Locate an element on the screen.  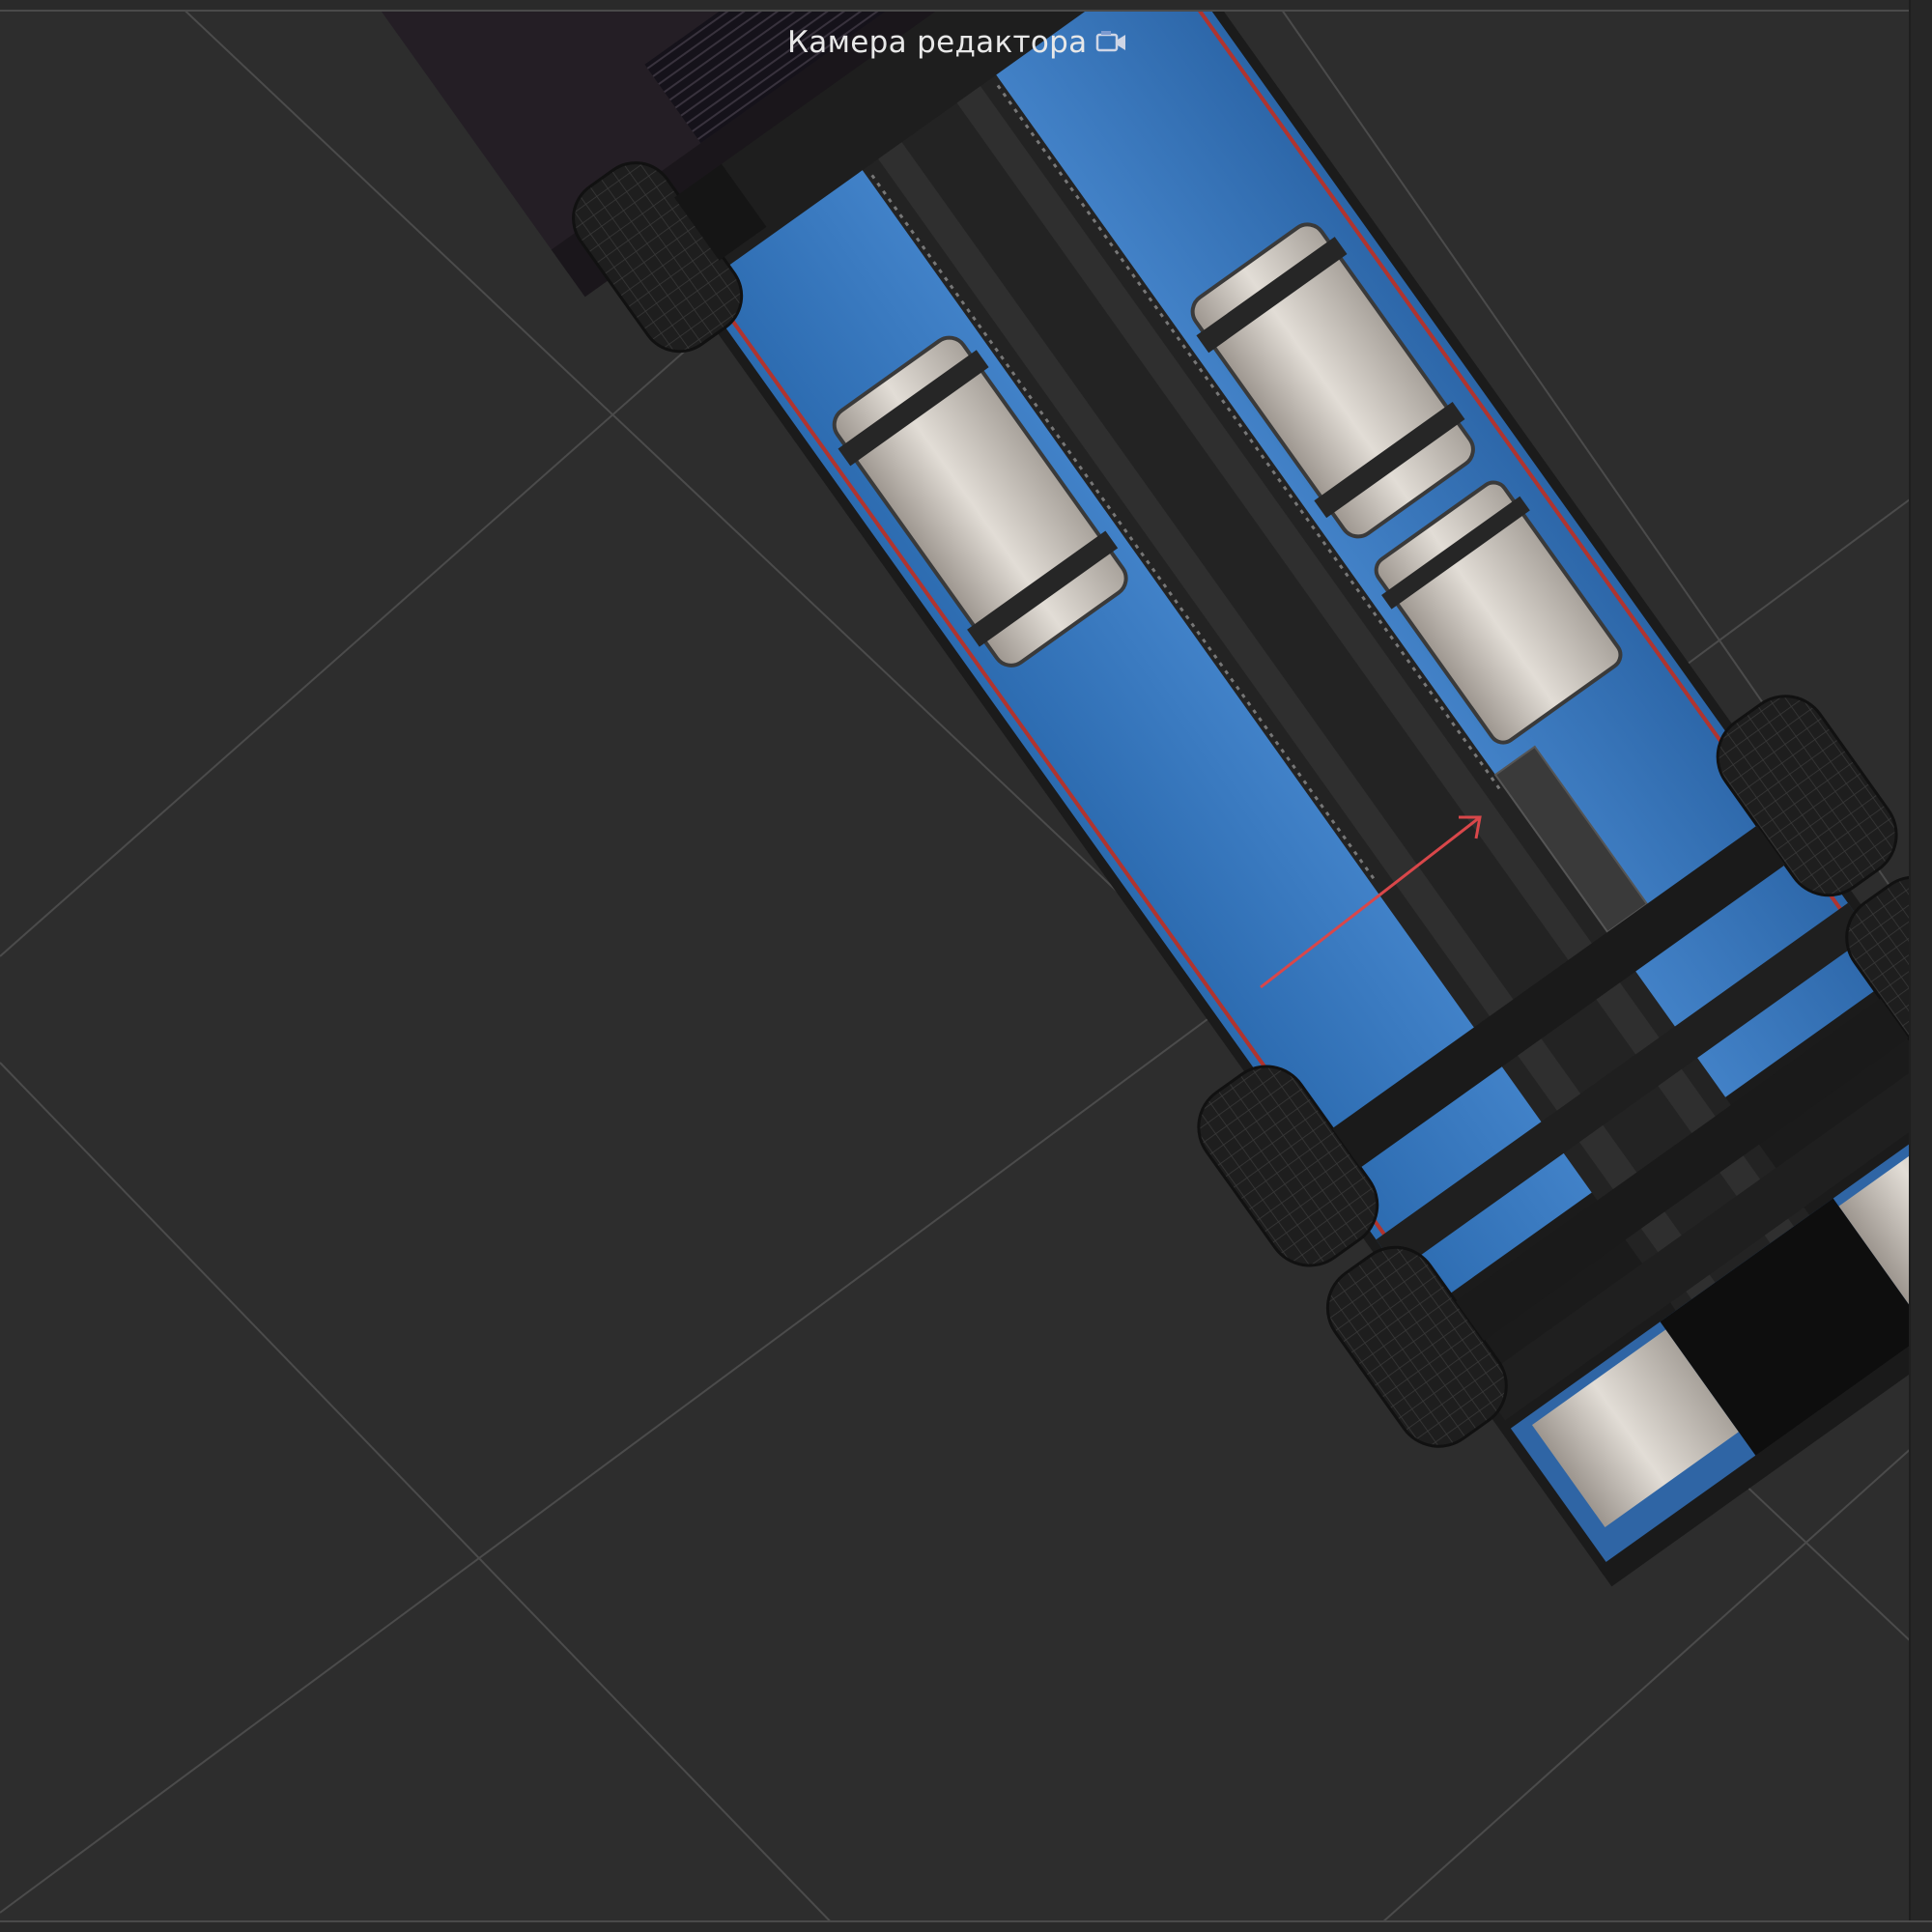
video-camera-icon is located at coordinates (1111, 42).